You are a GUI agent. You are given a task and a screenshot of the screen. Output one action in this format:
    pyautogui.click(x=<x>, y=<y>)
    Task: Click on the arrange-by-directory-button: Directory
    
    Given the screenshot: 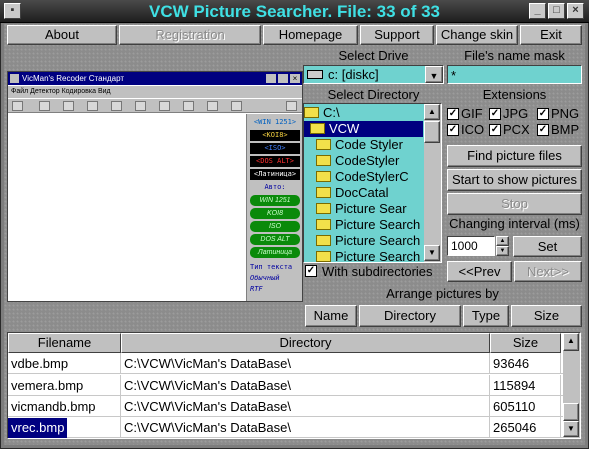 What is the action you would take?
    pyautogui.click(x=410, y=316)
    